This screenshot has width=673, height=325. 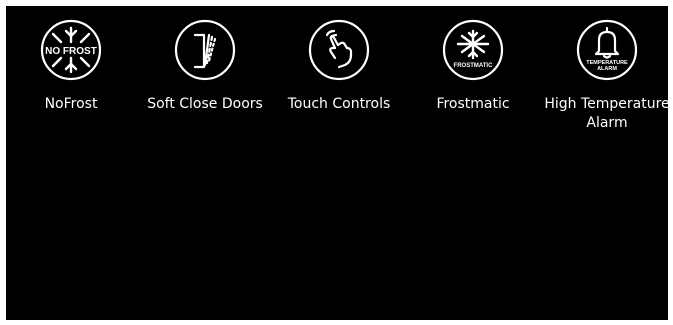 I want to click on frostmatic-snowflake-icon: FROSTMATIC, so click(x=473, y=50).